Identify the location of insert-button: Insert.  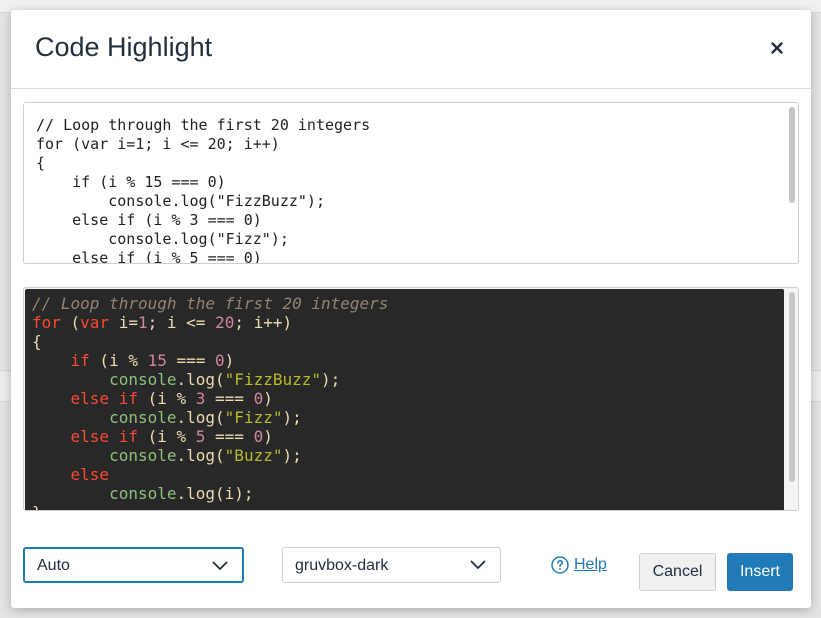
(760, 572).